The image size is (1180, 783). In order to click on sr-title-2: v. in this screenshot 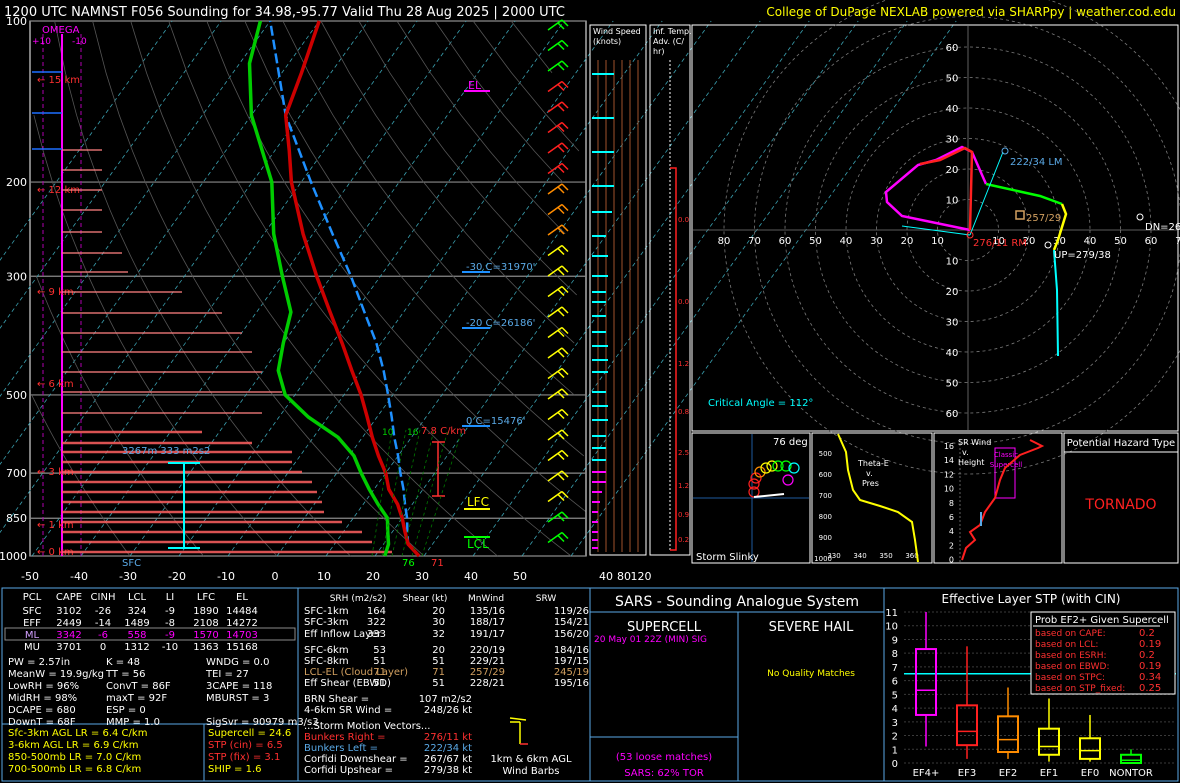, I will do `click(965, 452)`.